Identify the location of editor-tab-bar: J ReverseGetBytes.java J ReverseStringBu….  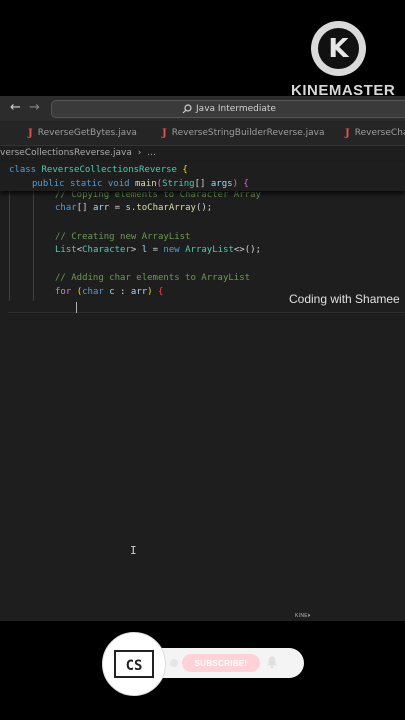
(202, 133).